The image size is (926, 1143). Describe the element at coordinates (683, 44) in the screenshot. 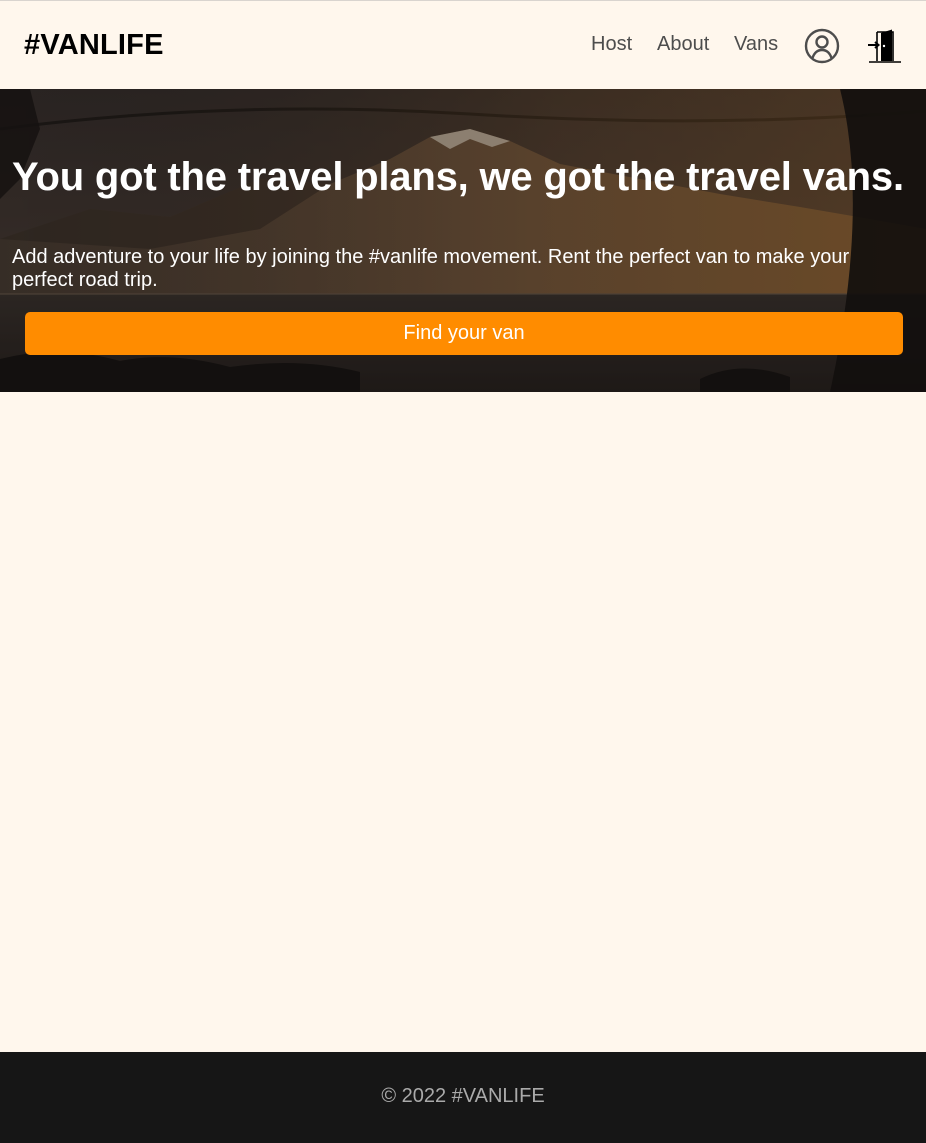

I see `nav-link-about: About` at that location.